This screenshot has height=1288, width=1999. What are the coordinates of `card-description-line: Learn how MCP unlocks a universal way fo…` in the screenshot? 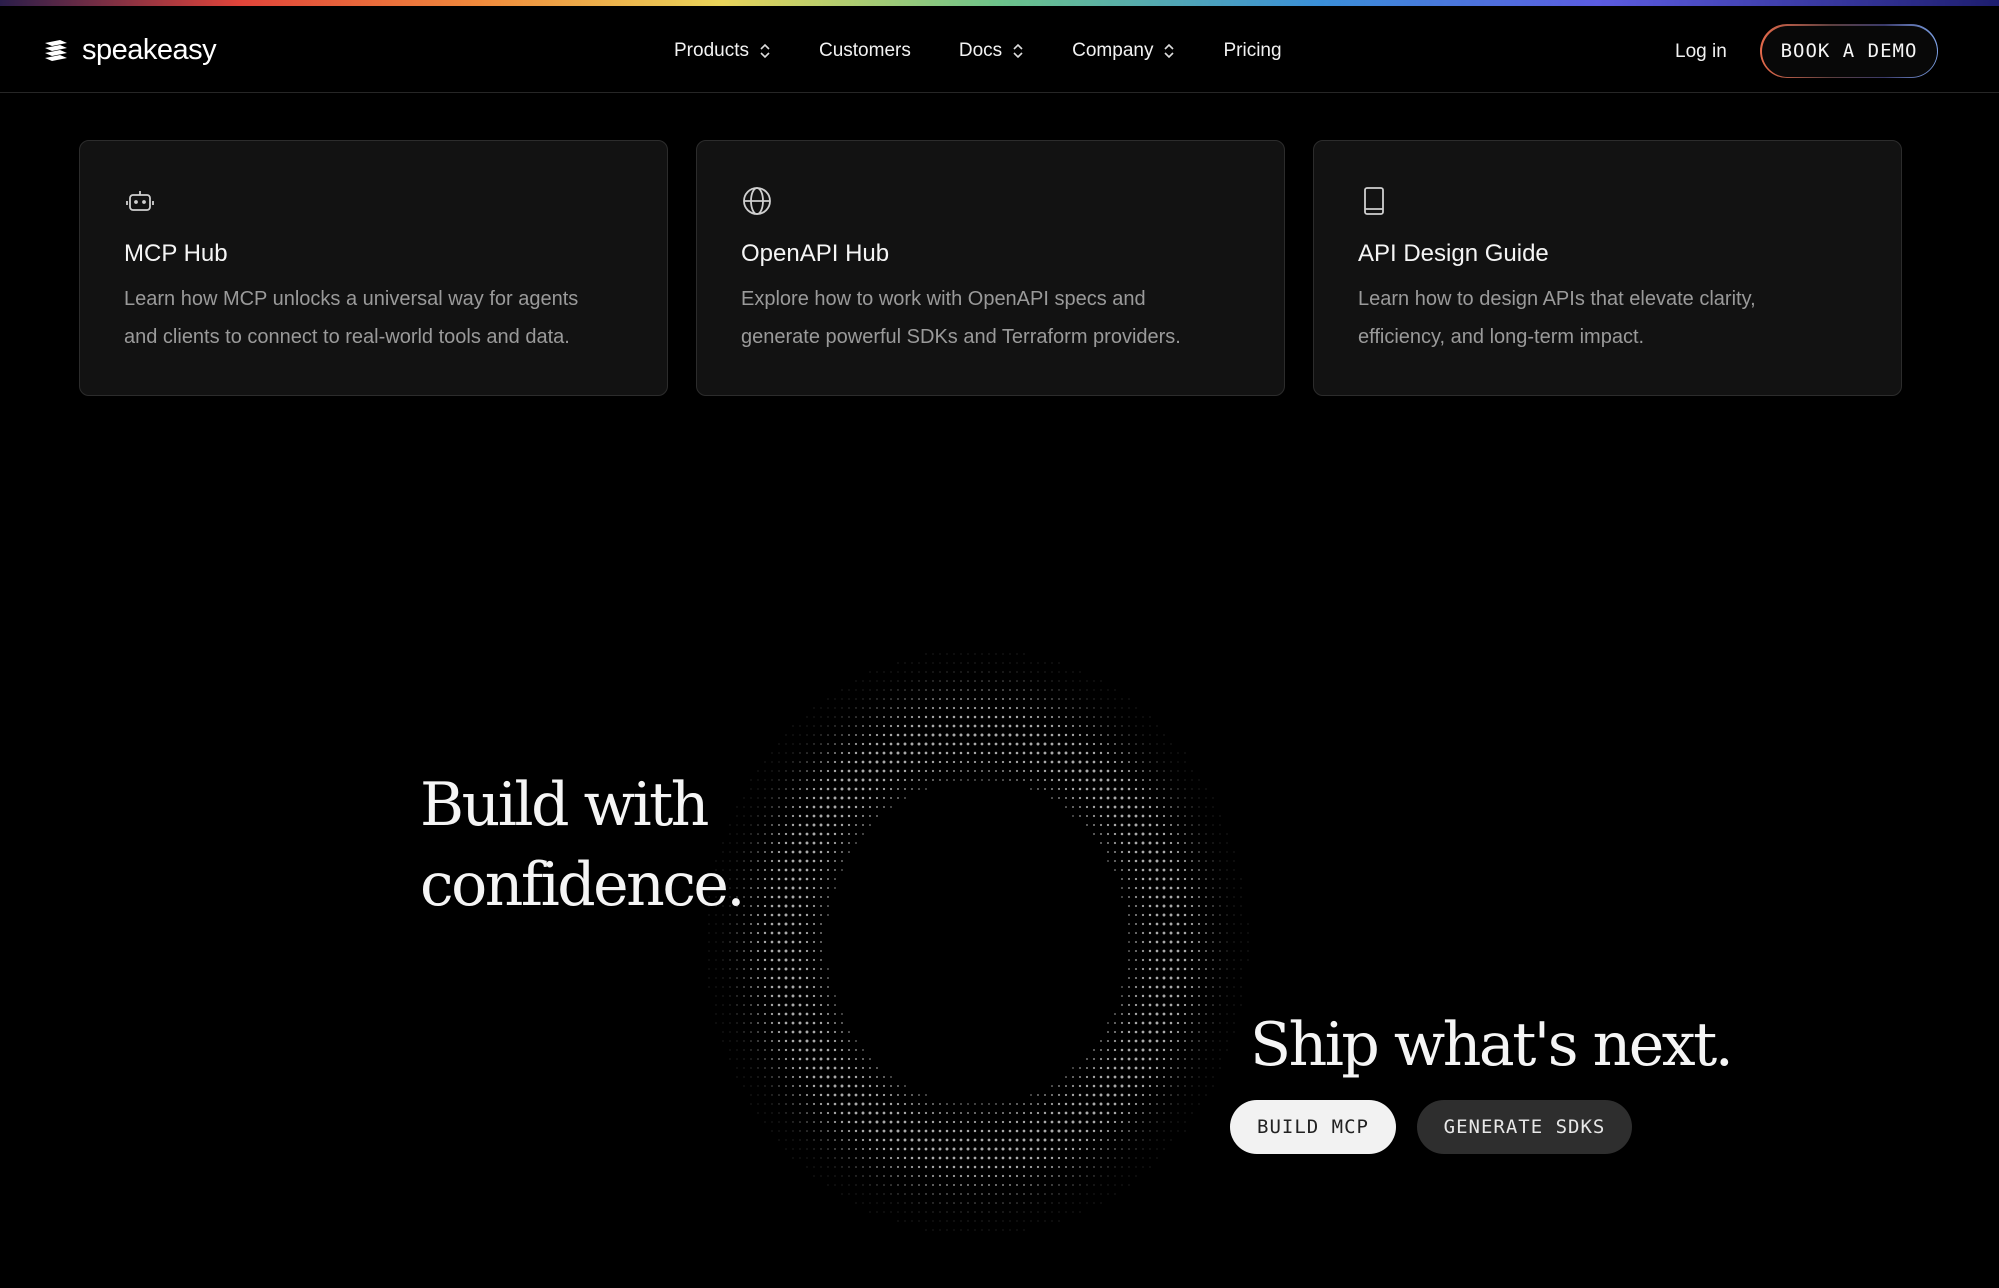 It's located at (351, 299).